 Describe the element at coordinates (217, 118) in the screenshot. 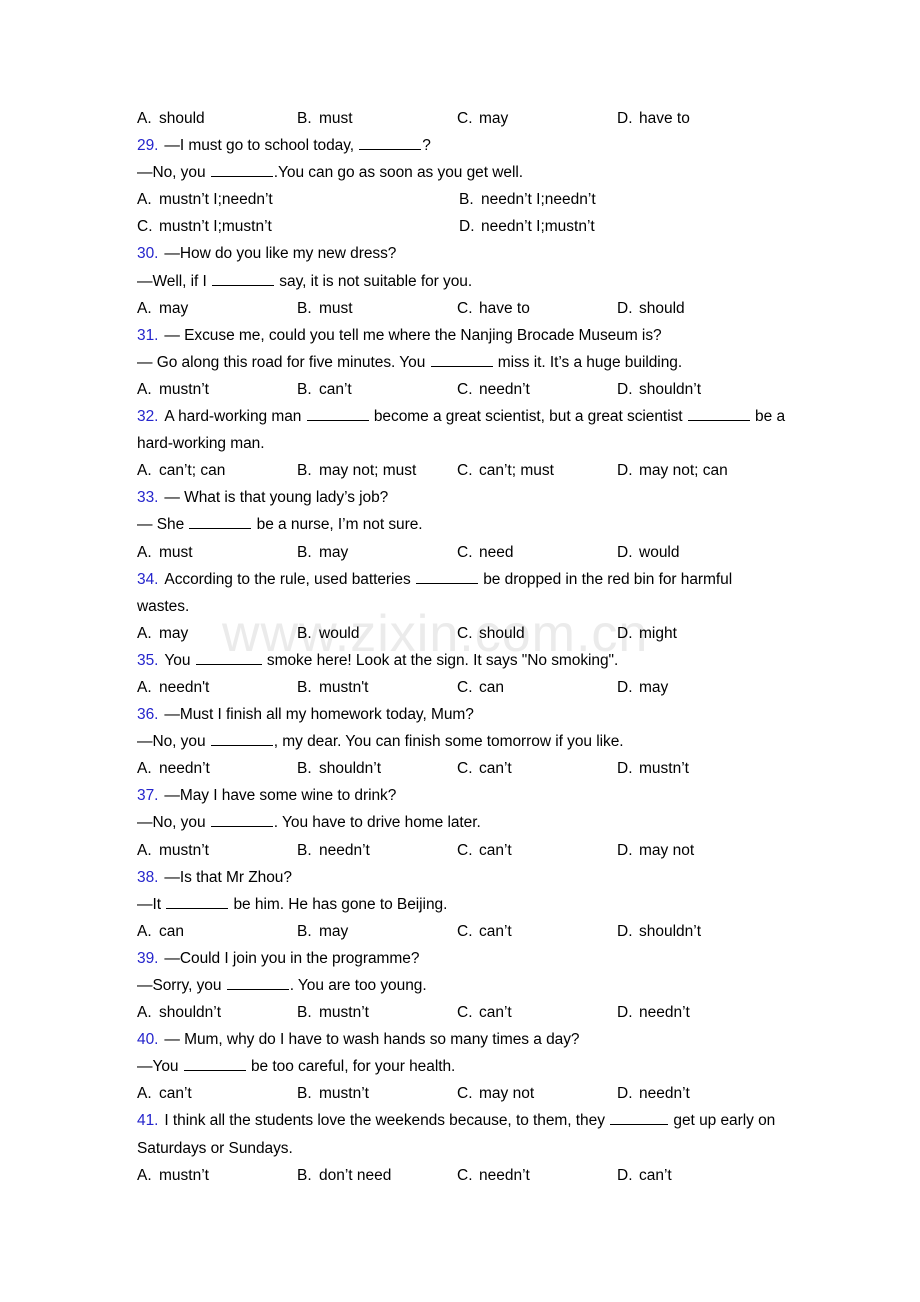

I see `option-a: A. should` at that location.